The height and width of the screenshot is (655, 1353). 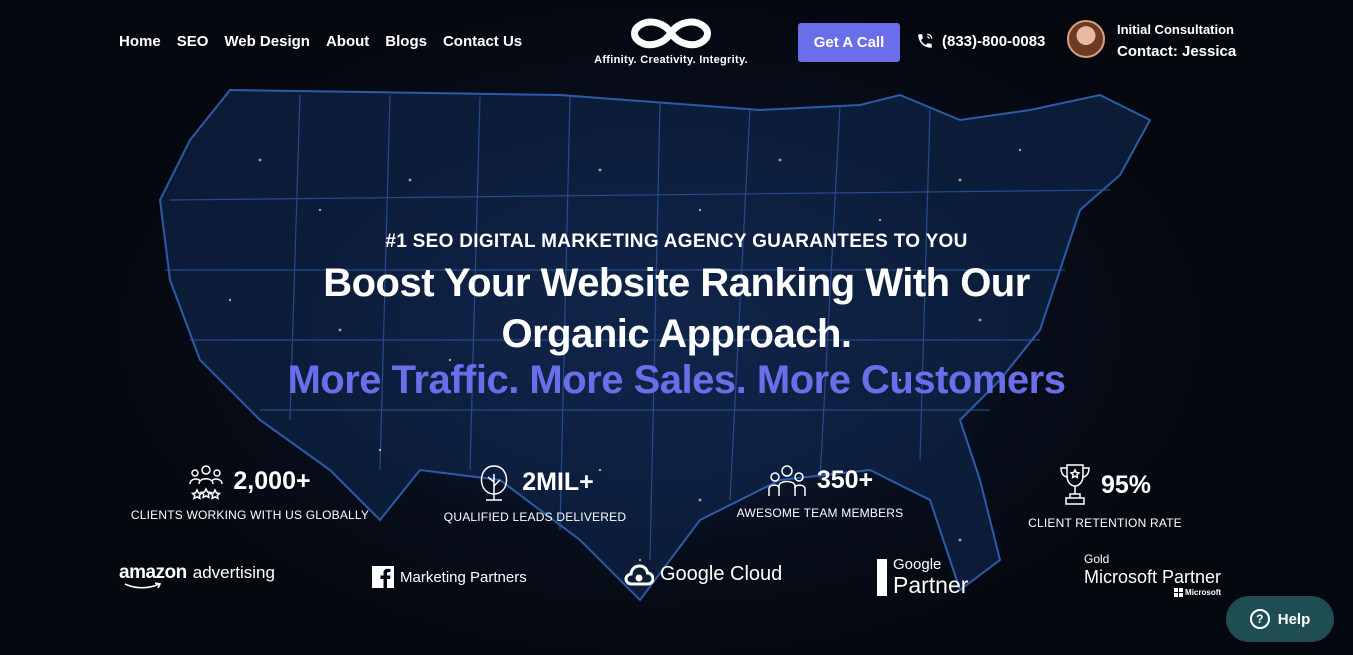 What do you see at coordinates (383, 577) in the screenshot?
I see `facebook-icon` at bounding box center [383, 577].